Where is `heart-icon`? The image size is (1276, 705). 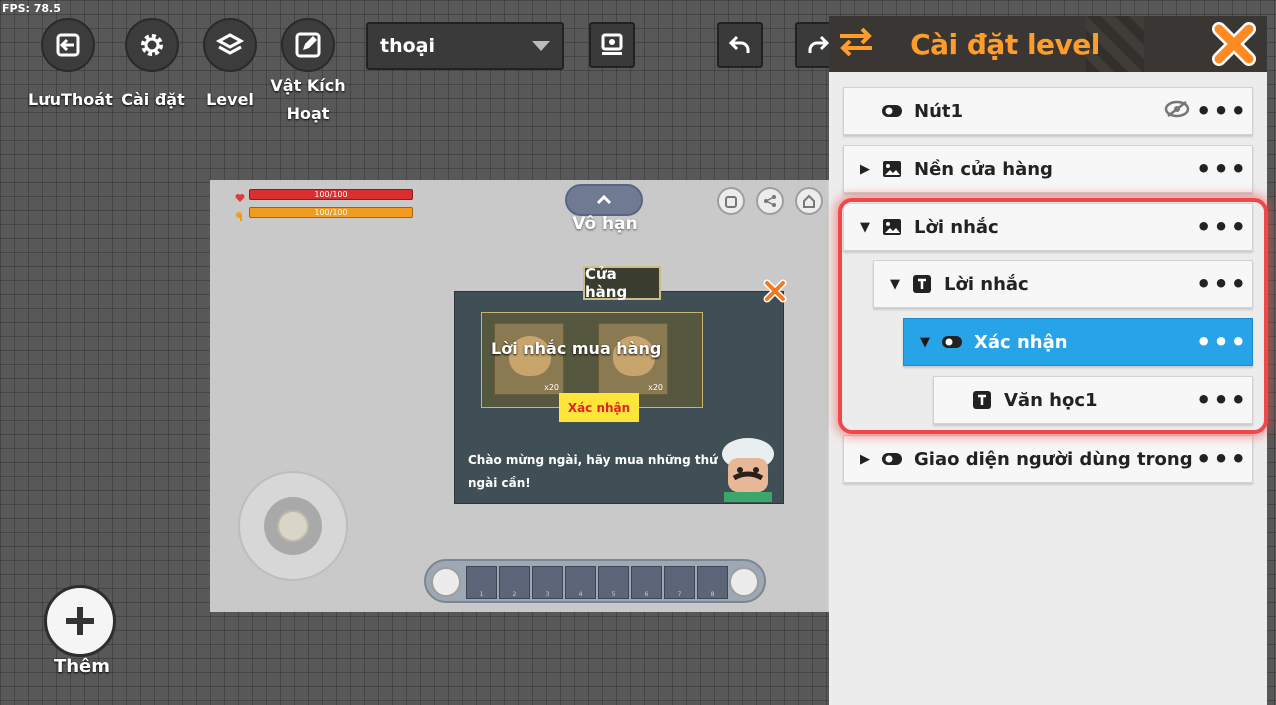 heart-icon is located at coordinates (240, 197).